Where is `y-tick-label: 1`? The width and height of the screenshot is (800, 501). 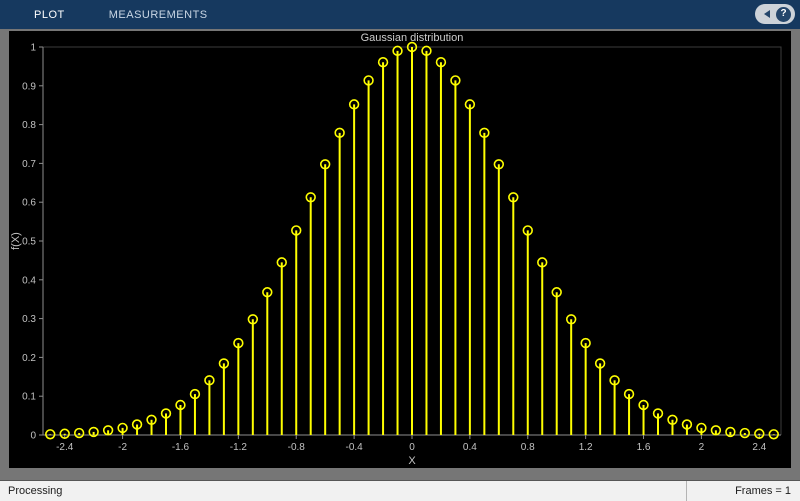 y-tick-label: 1 is located at coordinates (33, 48).